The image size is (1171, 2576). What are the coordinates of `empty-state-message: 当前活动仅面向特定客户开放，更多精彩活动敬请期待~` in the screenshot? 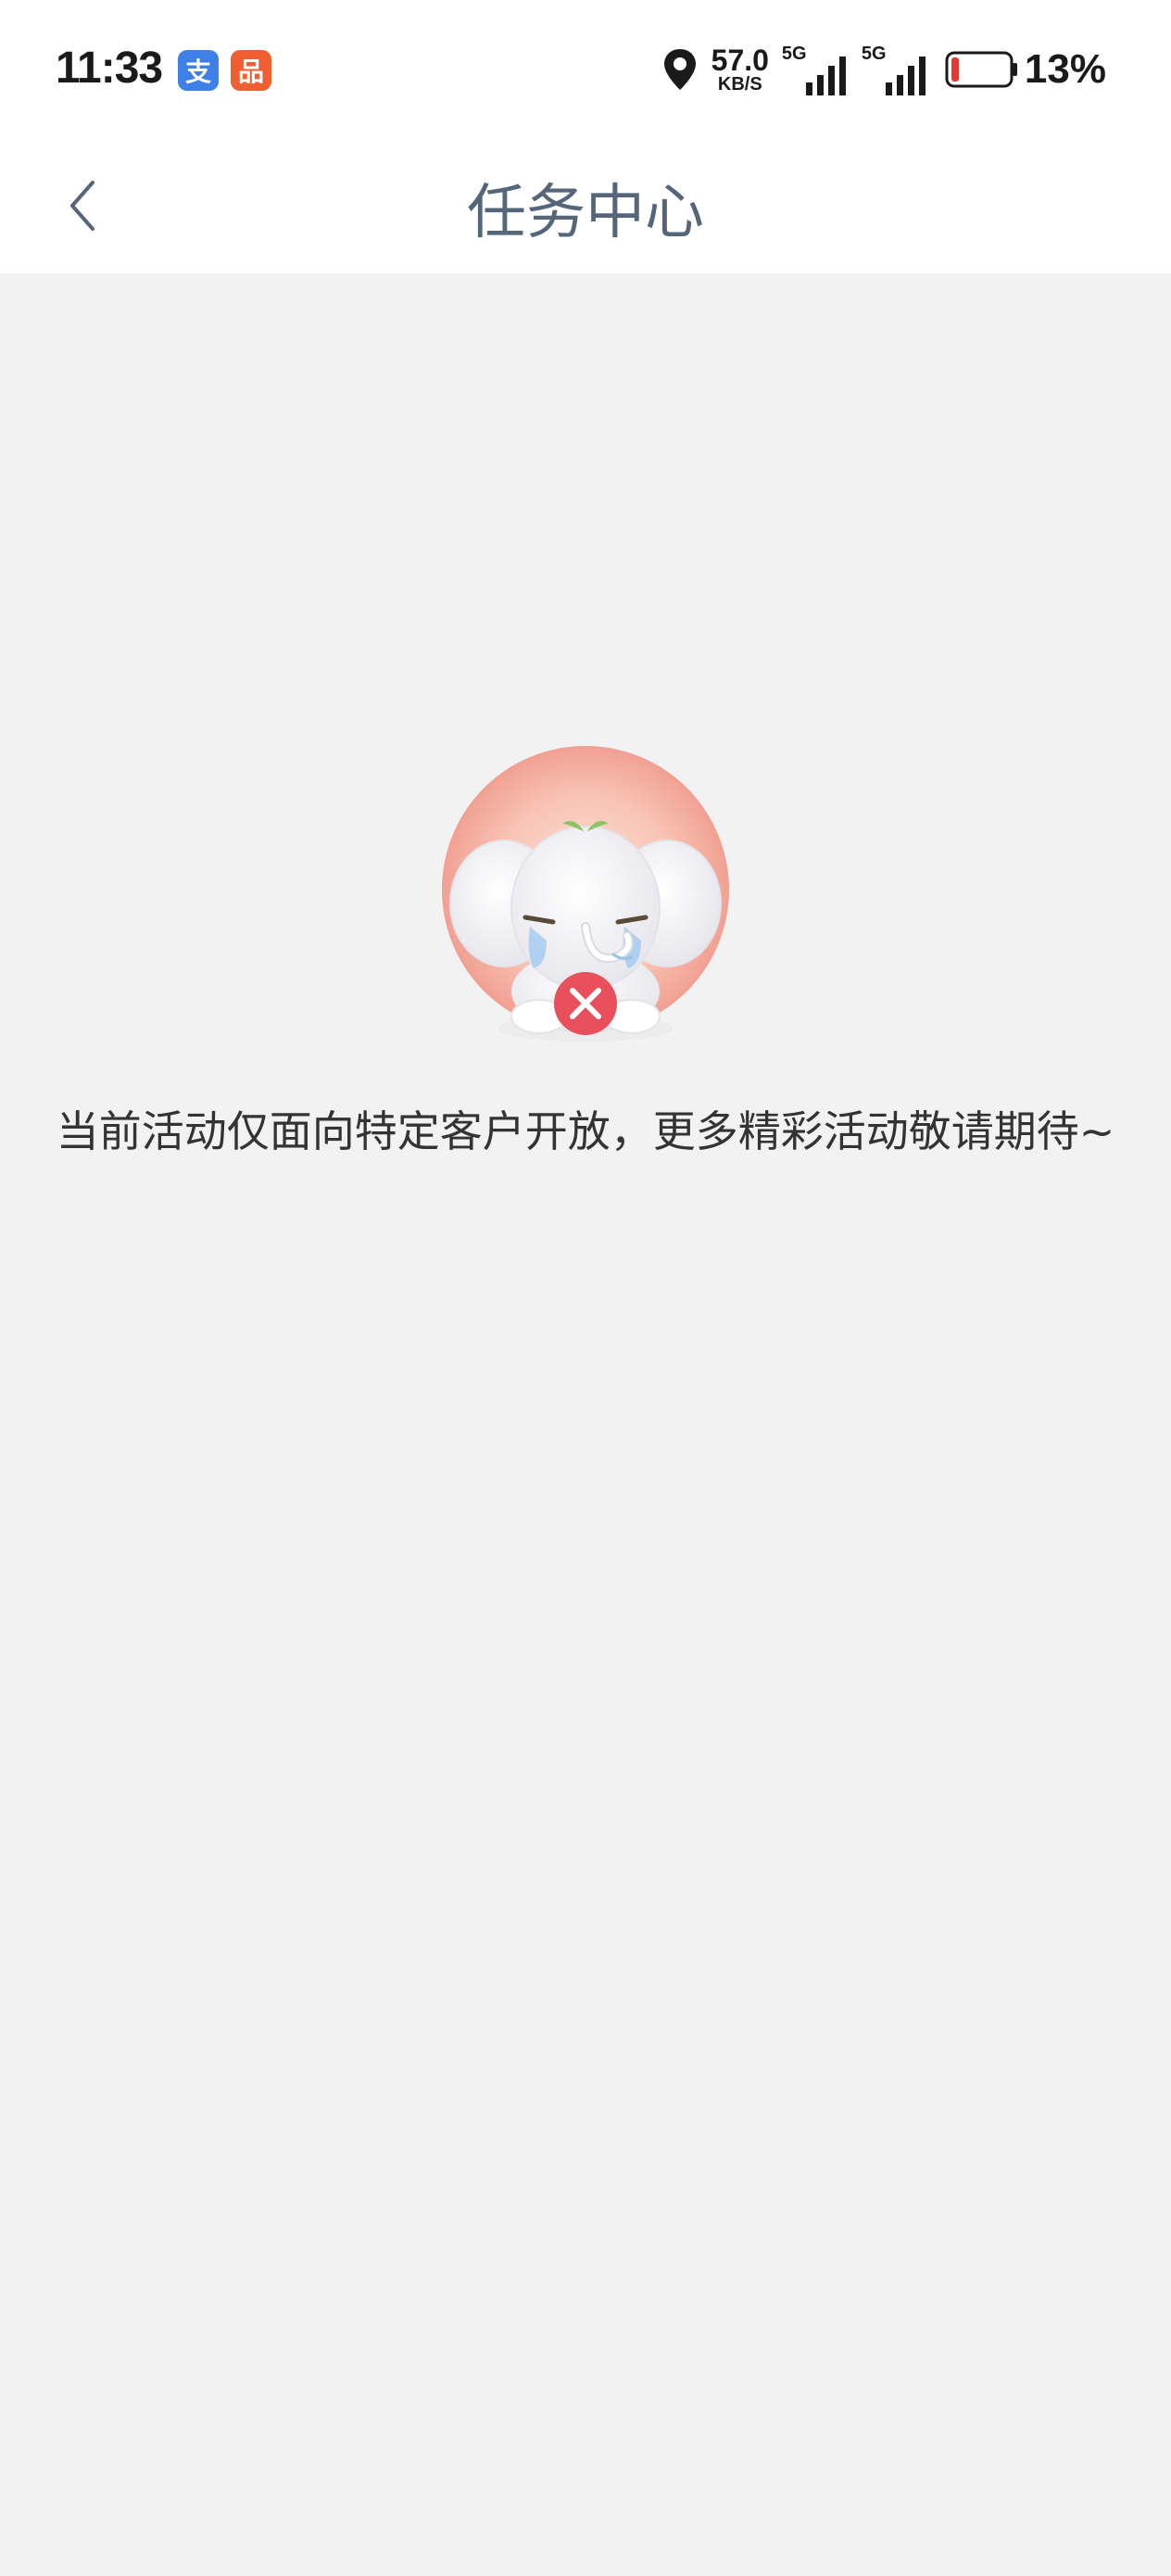 It's located at (585, 1131).